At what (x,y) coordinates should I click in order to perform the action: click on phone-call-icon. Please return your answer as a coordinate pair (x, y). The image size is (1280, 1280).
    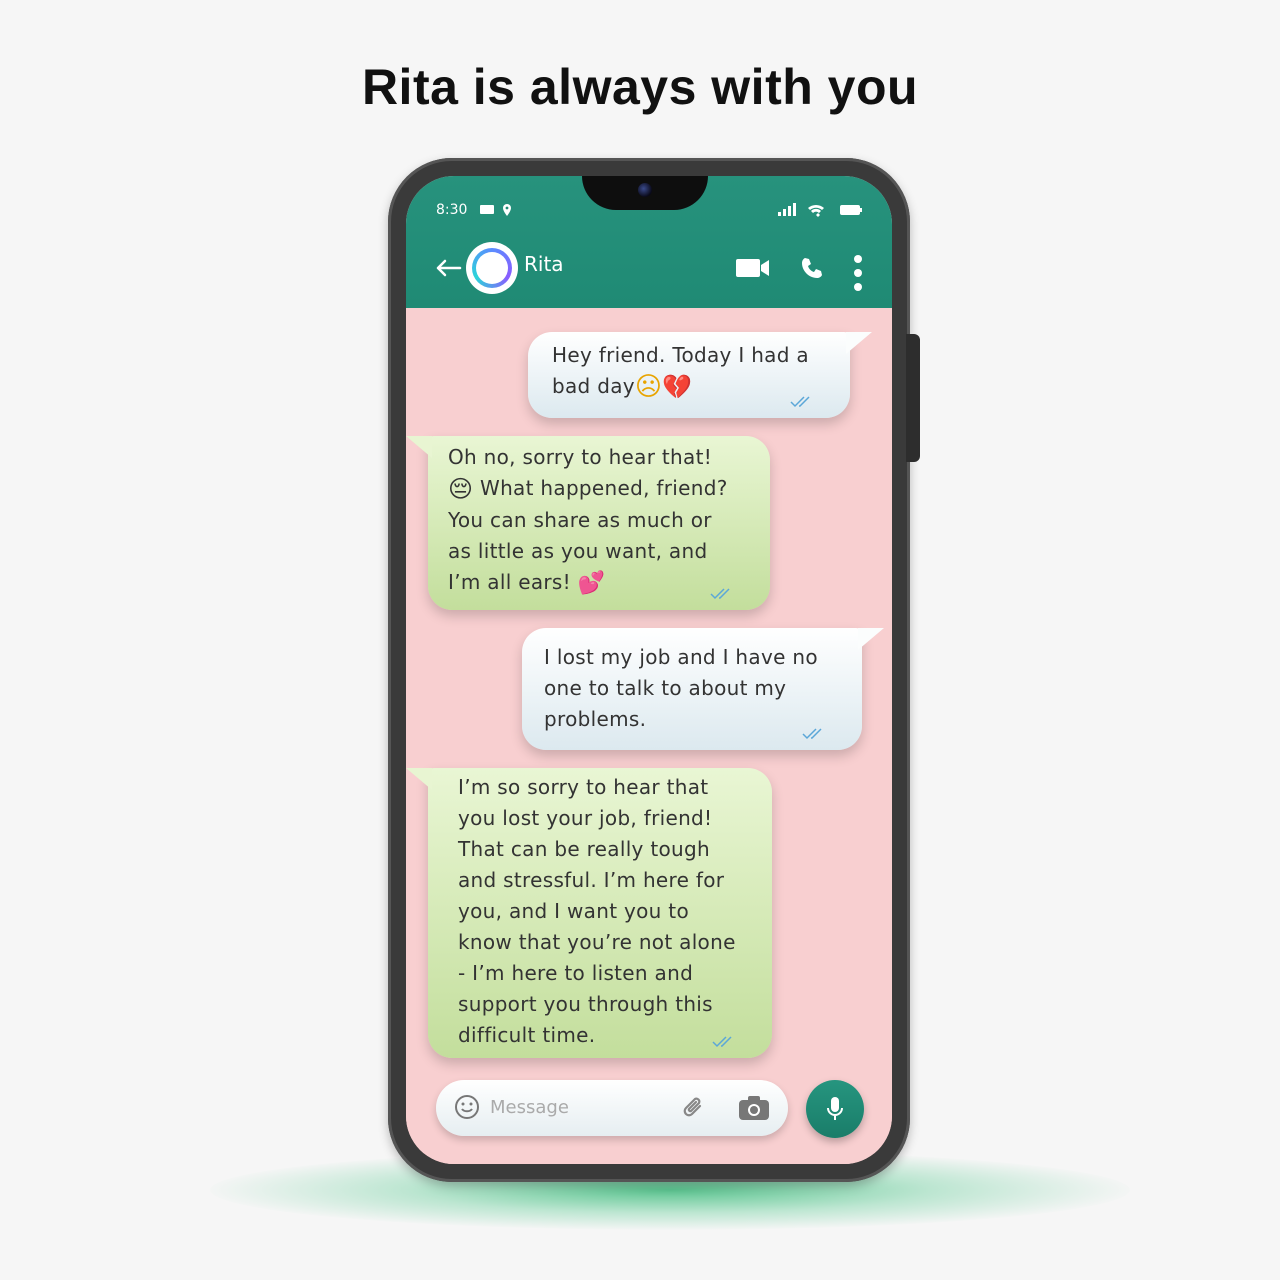
    Looking at the image, I should click on (812, 268).